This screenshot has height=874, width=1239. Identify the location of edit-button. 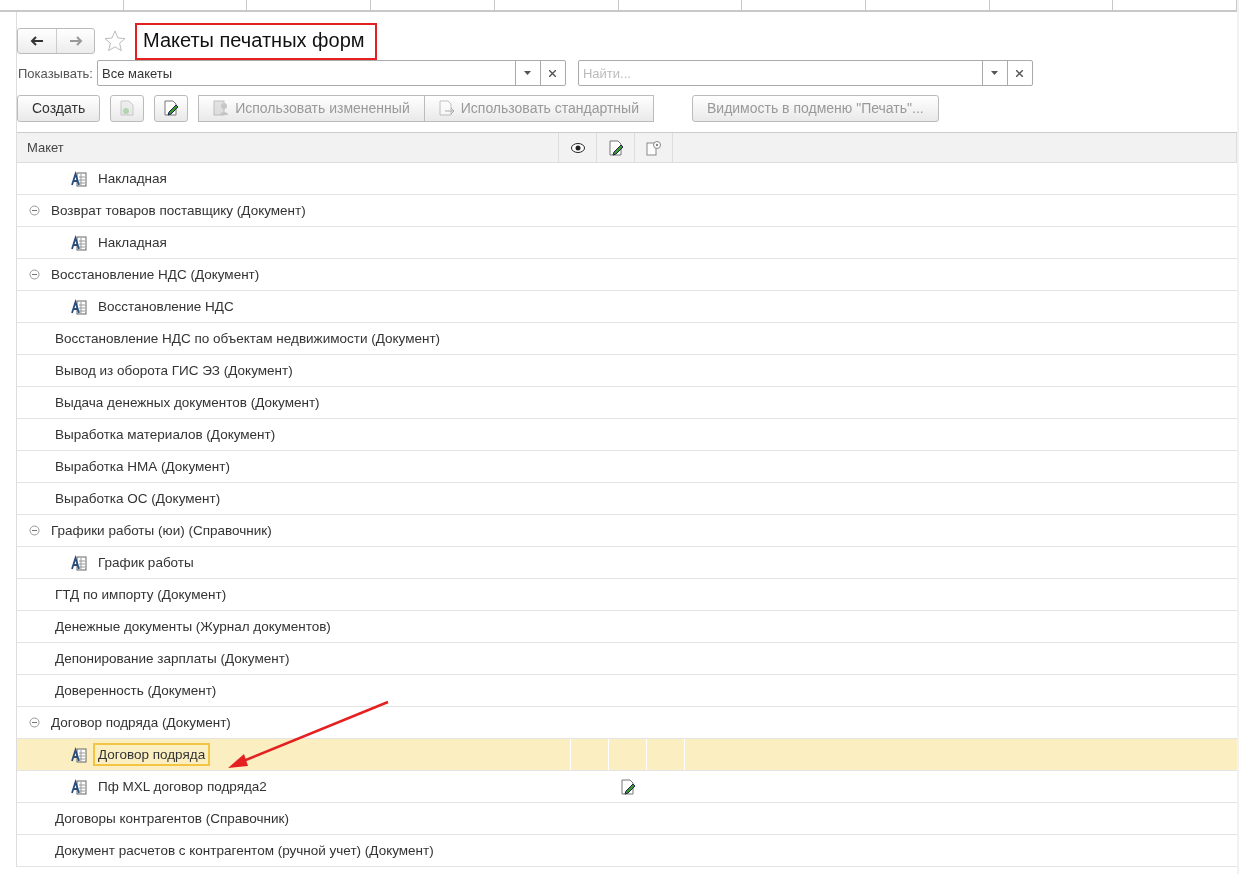
(171, 108).